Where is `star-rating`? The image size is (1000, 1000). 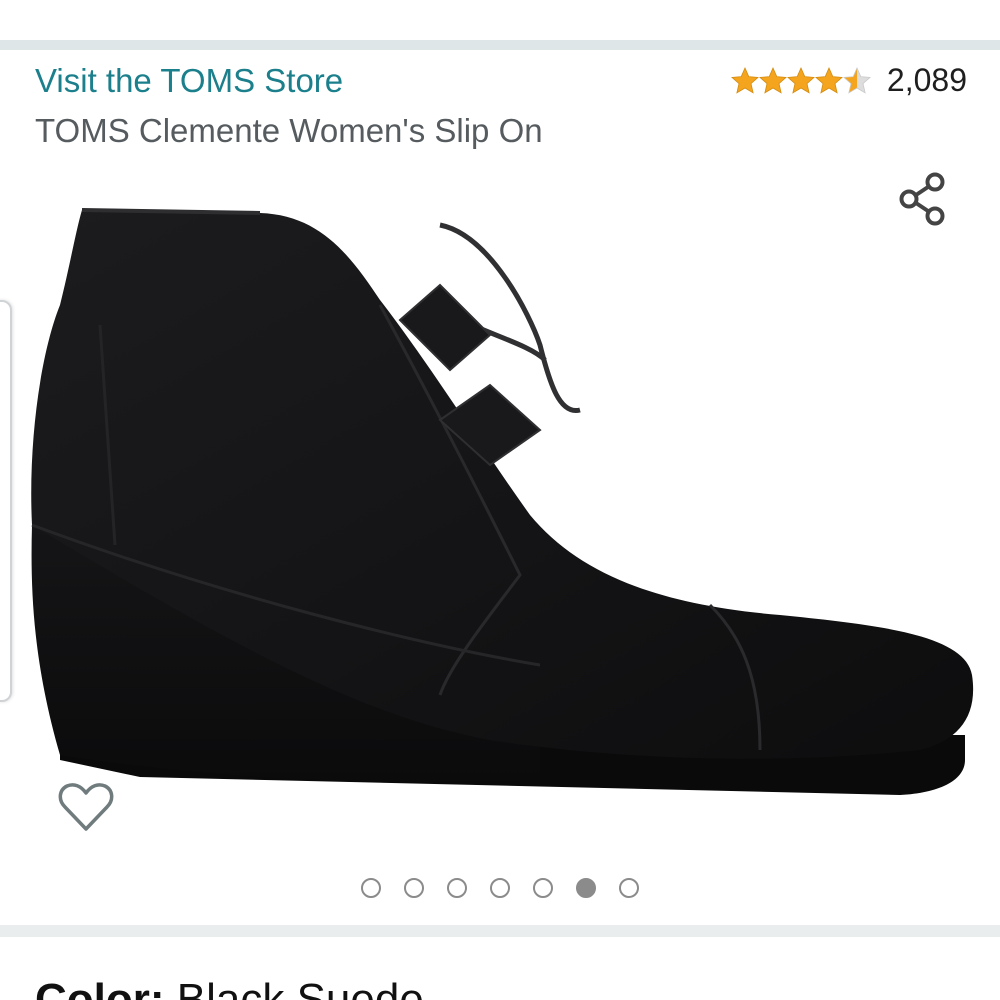
star-rating is located at coordinates (801, 80).